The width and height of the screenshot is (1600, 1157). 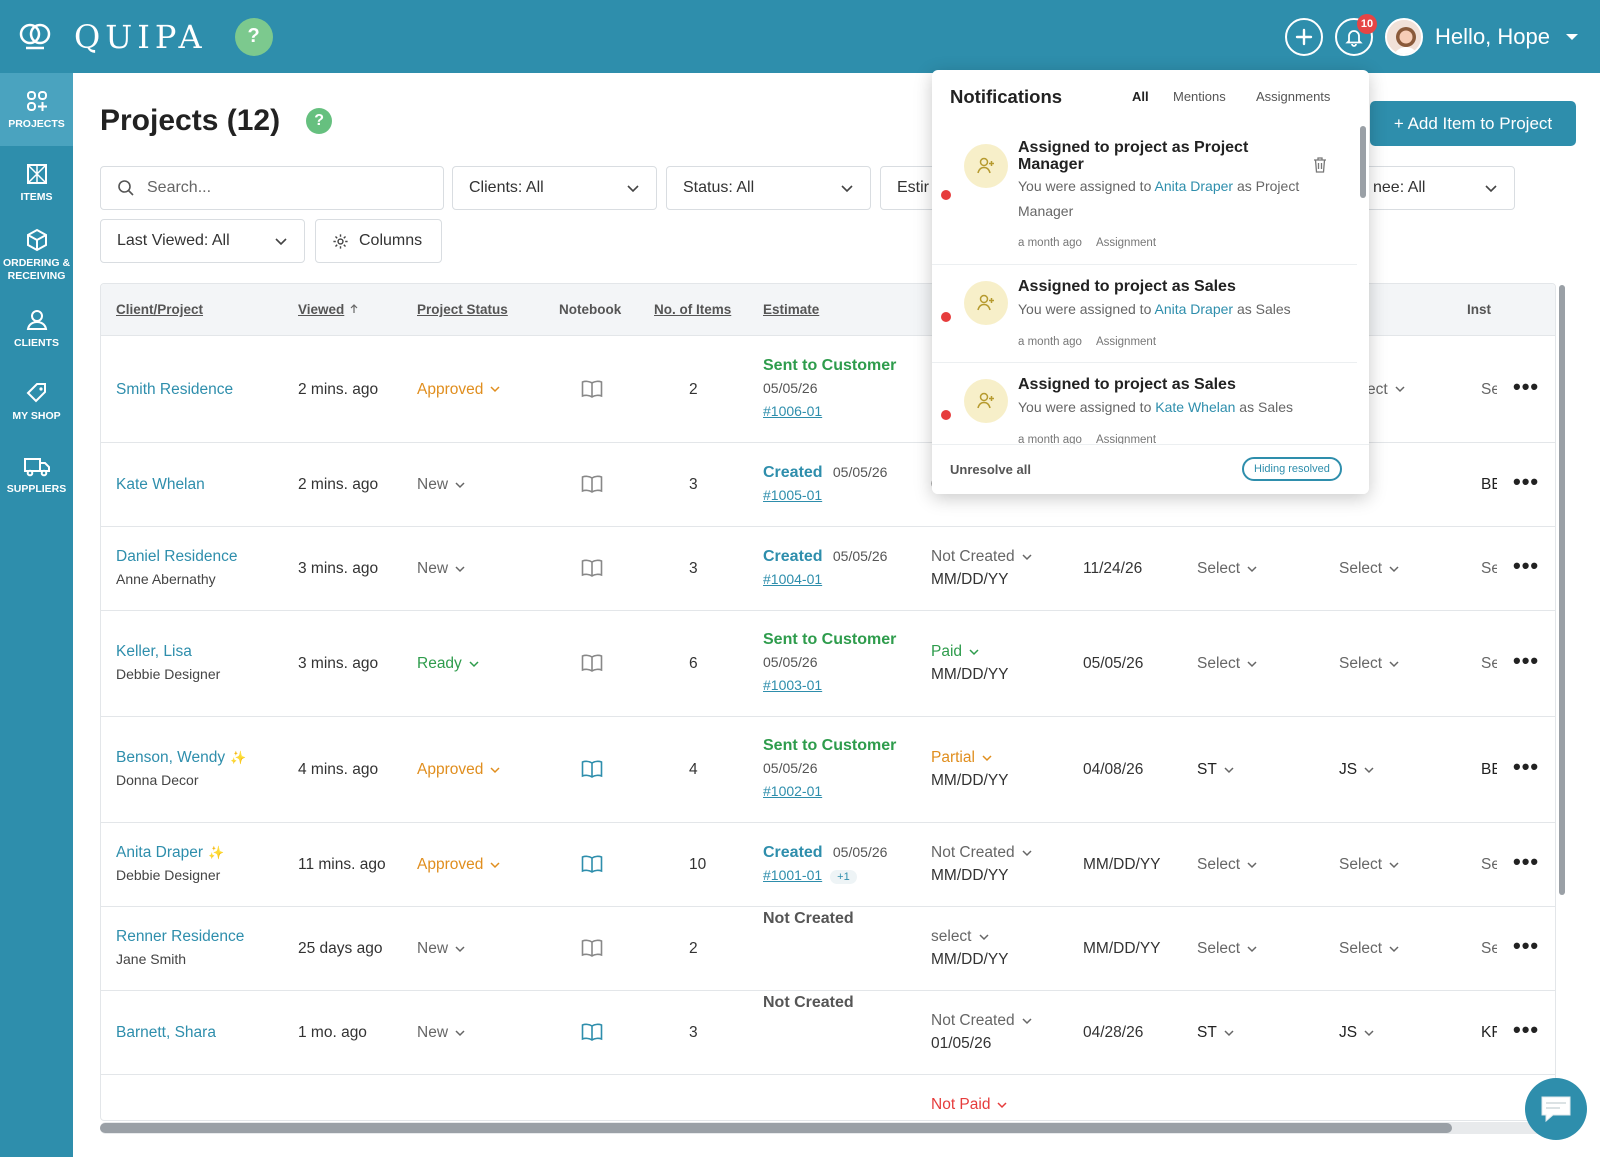 I want to click on sidebar-item-projects: PROJECTS, so click(x=36, y=109).